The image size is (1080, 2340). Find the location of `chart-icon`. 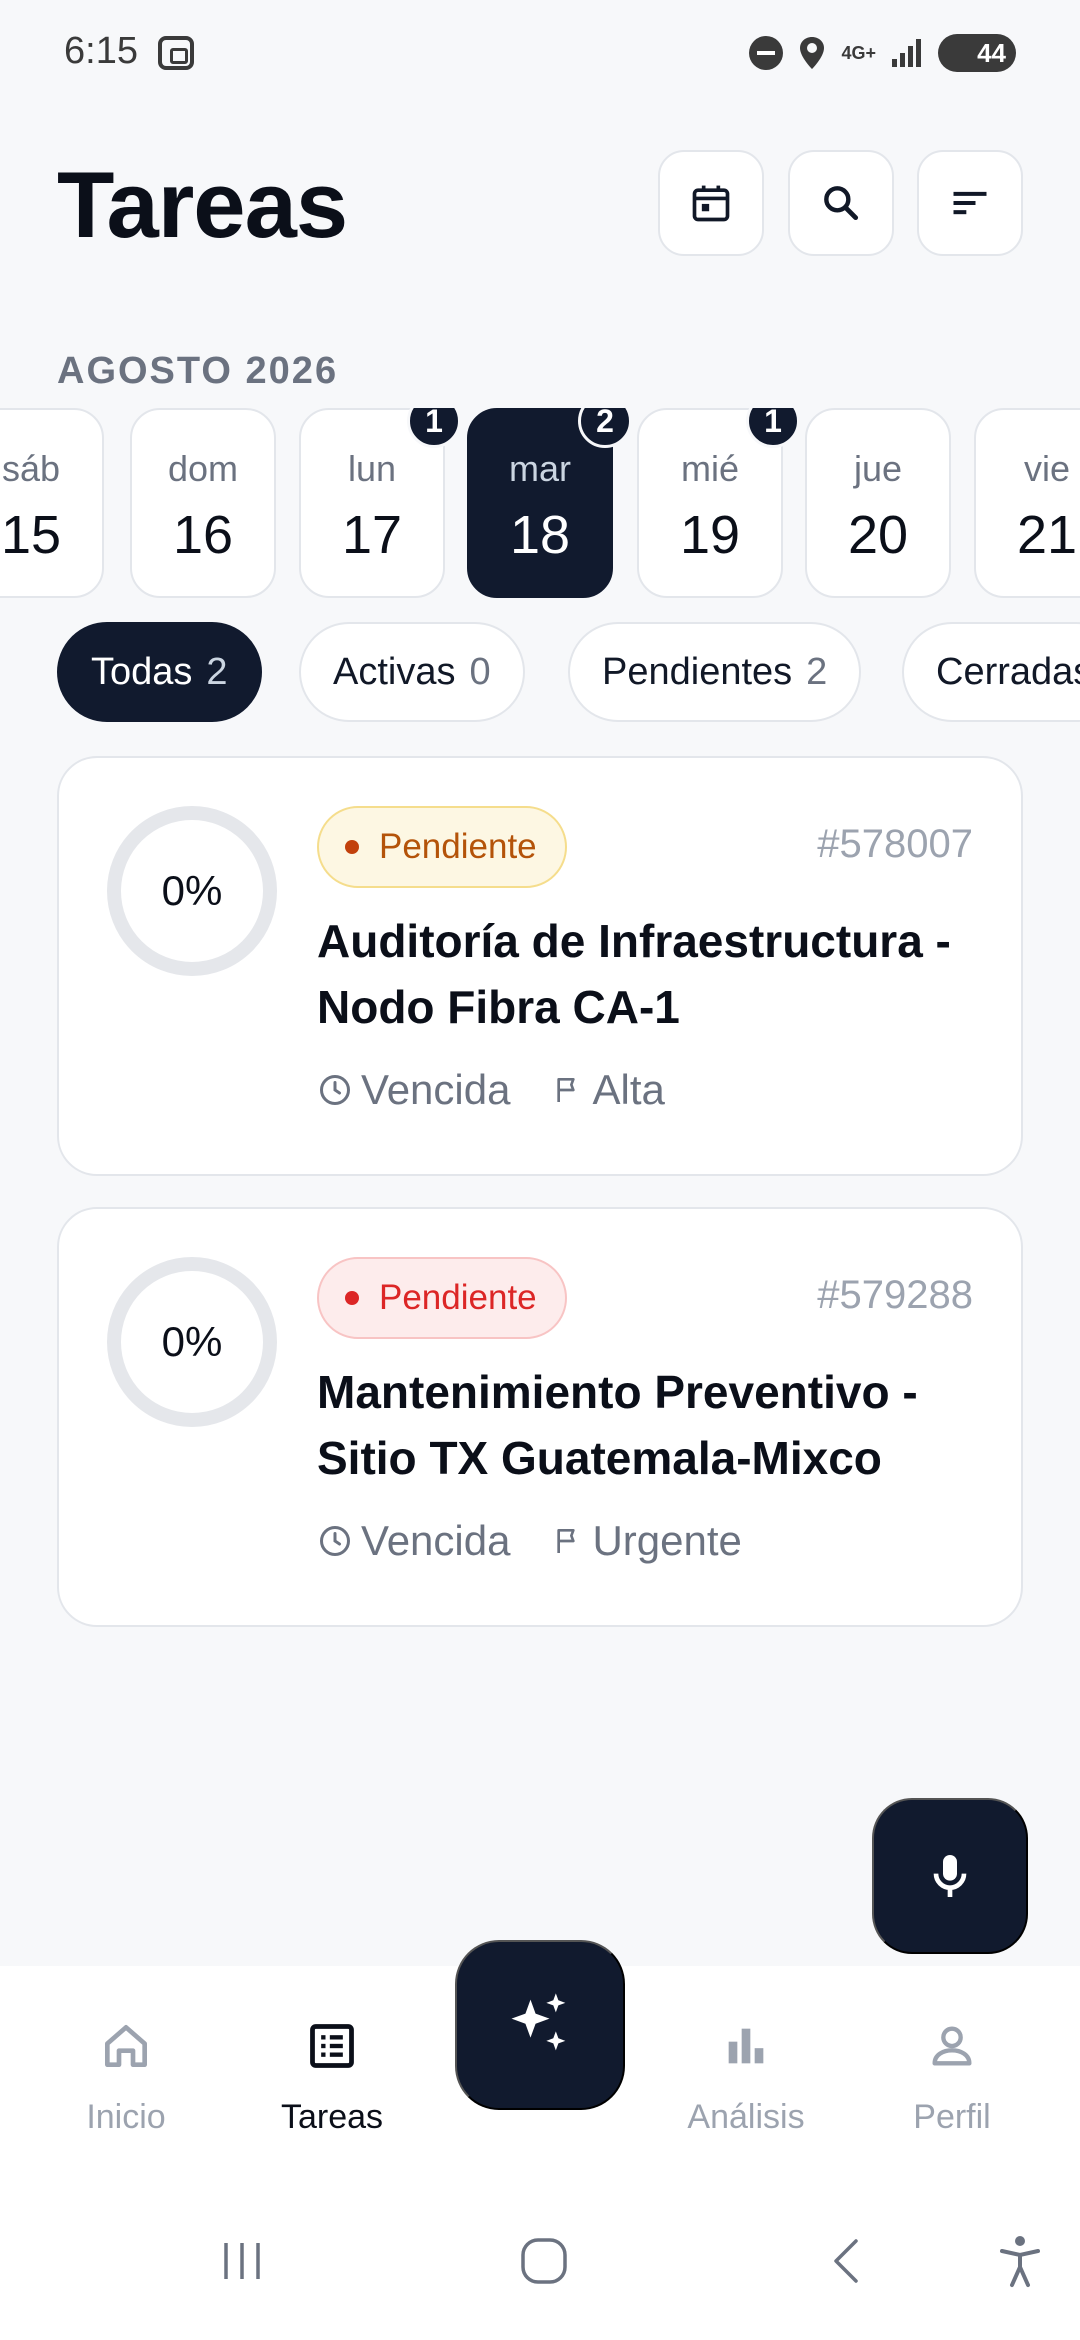

chart-icon is located at coordinates (746, 2046).